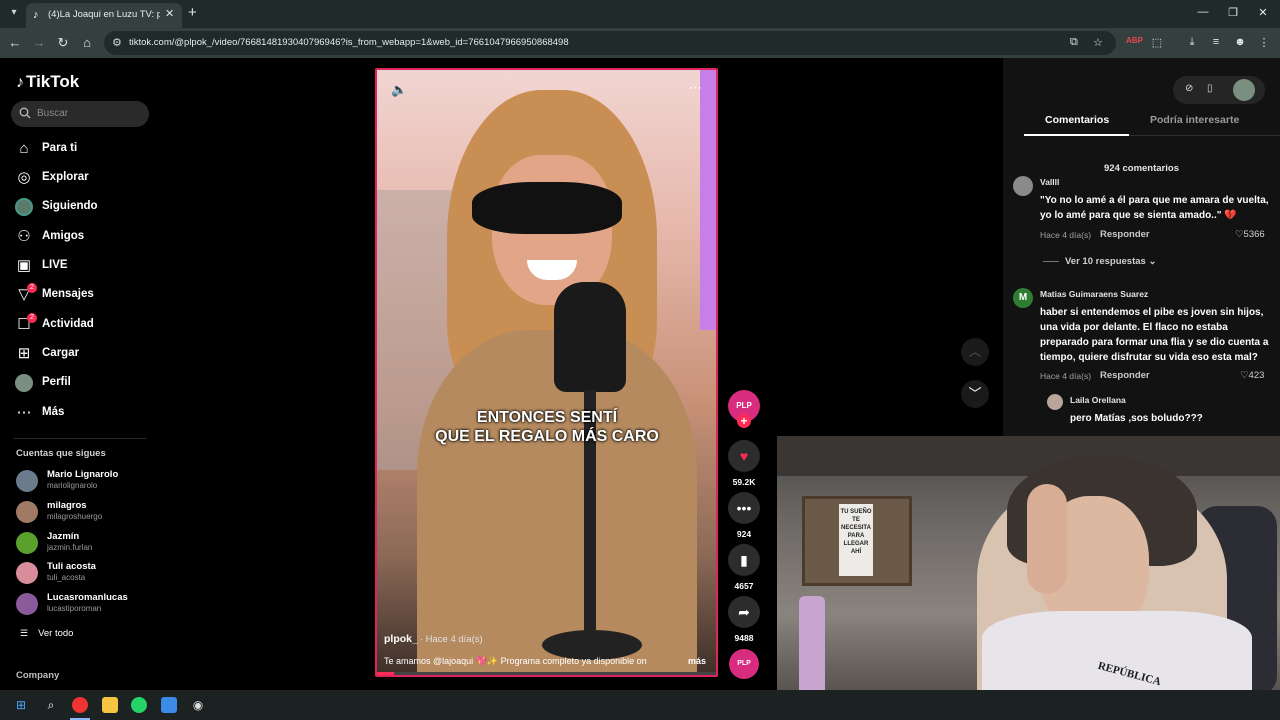 The image size is (1280, 720). Describe the element at coordinates (744, 515) in the screenshot. I see `comment-button: ••• 924` at that location.